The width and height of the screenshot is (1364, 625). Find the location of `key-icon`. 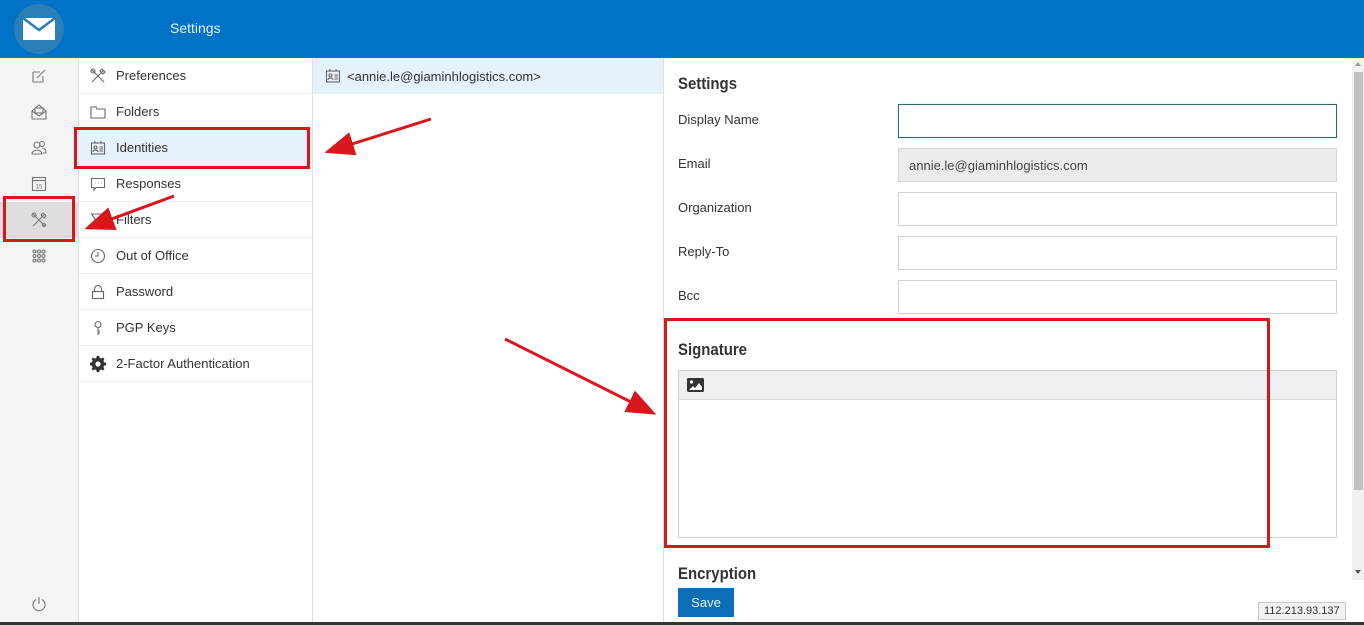

key-icon is located at coordinates (98, 328).